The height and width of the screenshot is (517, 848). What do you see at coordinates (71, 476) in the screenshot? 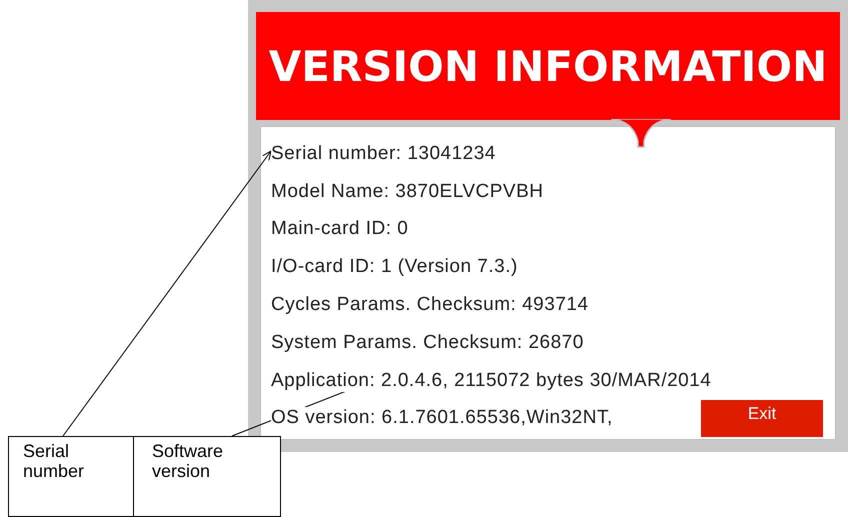
I see `callout-label: Serial number` at bounding box center [71, 476].